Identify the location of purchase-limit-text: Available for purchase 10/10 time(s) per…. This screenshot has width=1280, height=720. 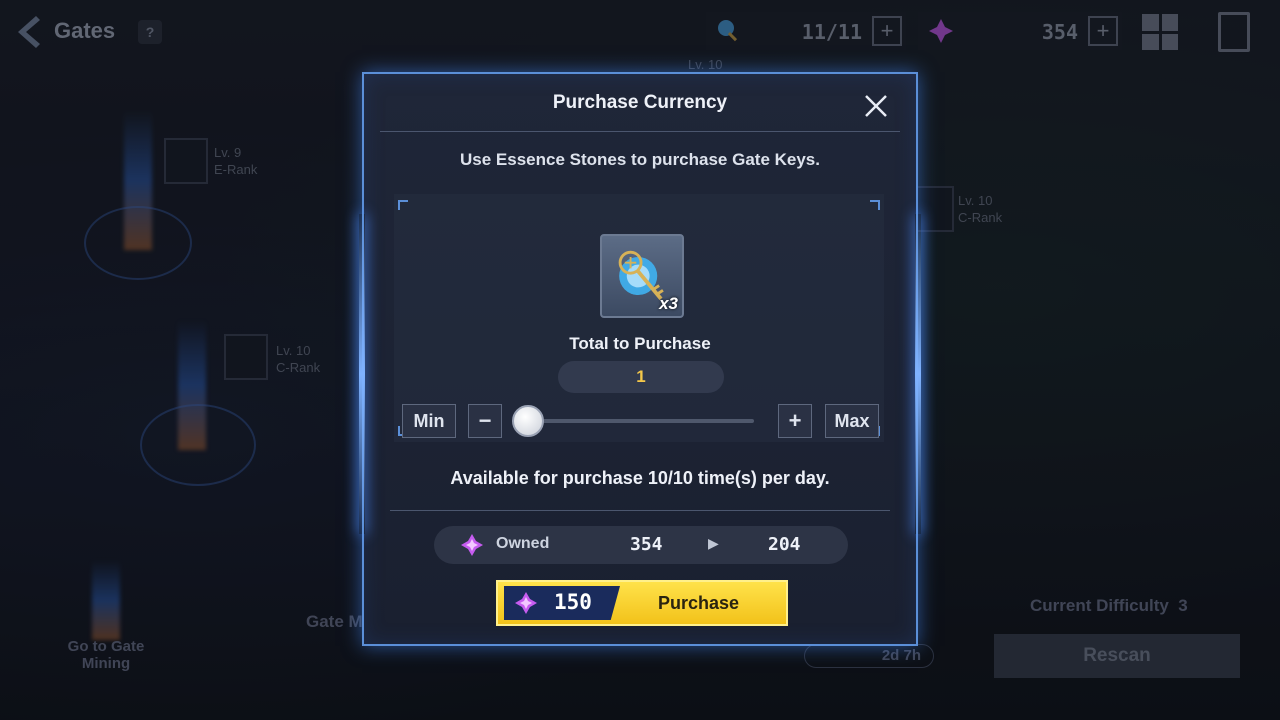
(640, 478).